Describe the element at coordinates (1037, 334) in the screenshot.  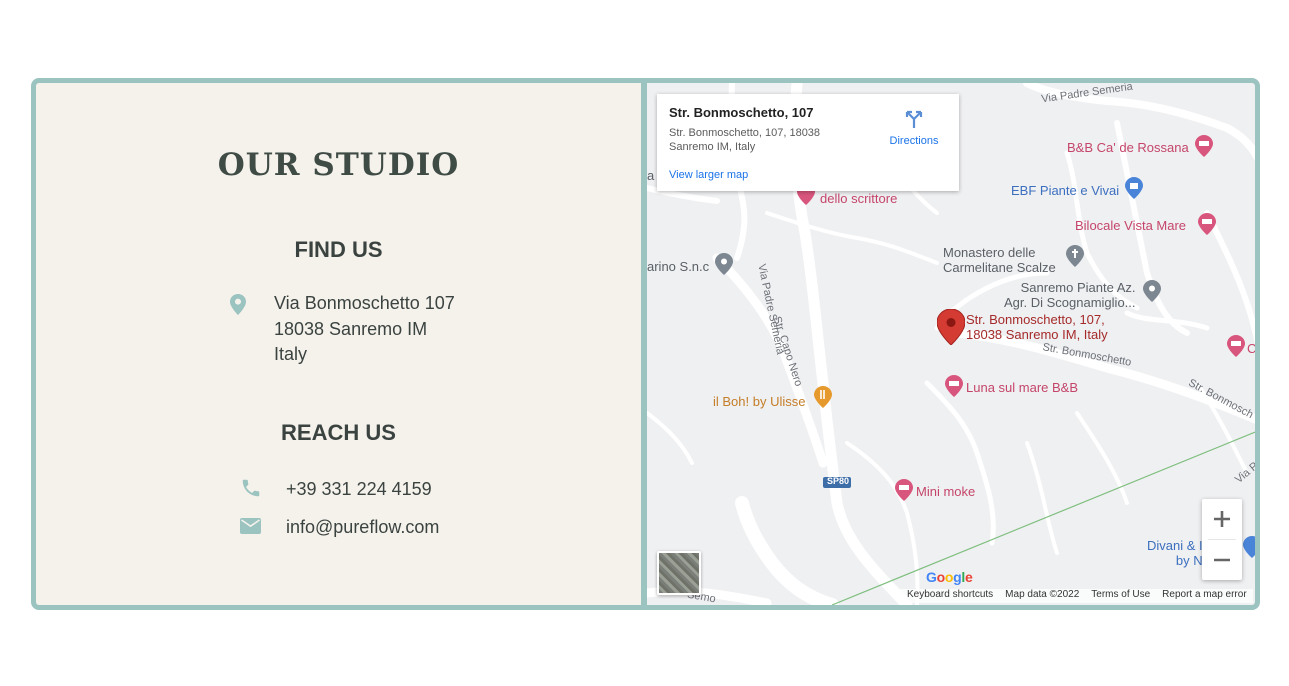
I see `marker-label-line: 18038 Sanremo IM, Italy` at that location.